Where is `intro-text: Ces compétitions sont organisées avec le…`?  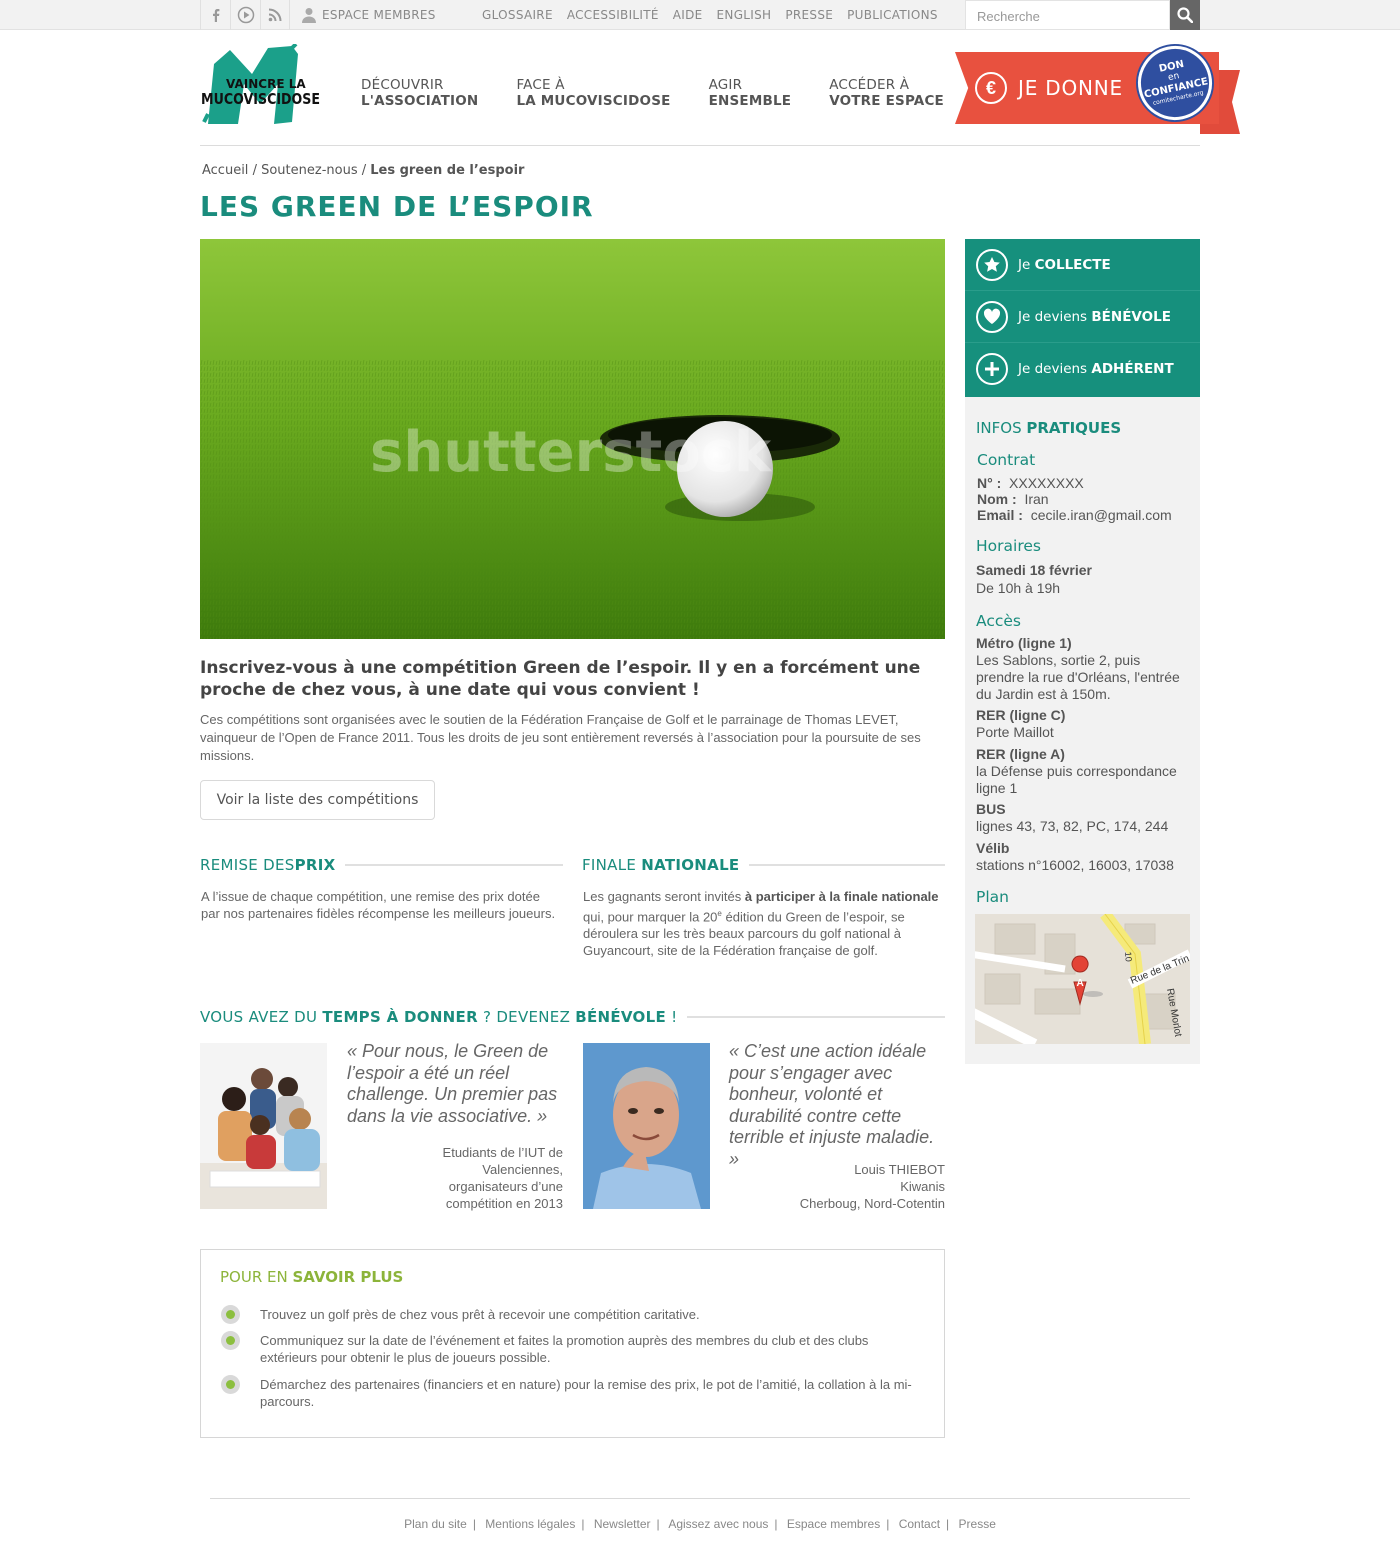 intro-text: Ces compétitions sont organisées avec le… is located at coordinates (560, 737).